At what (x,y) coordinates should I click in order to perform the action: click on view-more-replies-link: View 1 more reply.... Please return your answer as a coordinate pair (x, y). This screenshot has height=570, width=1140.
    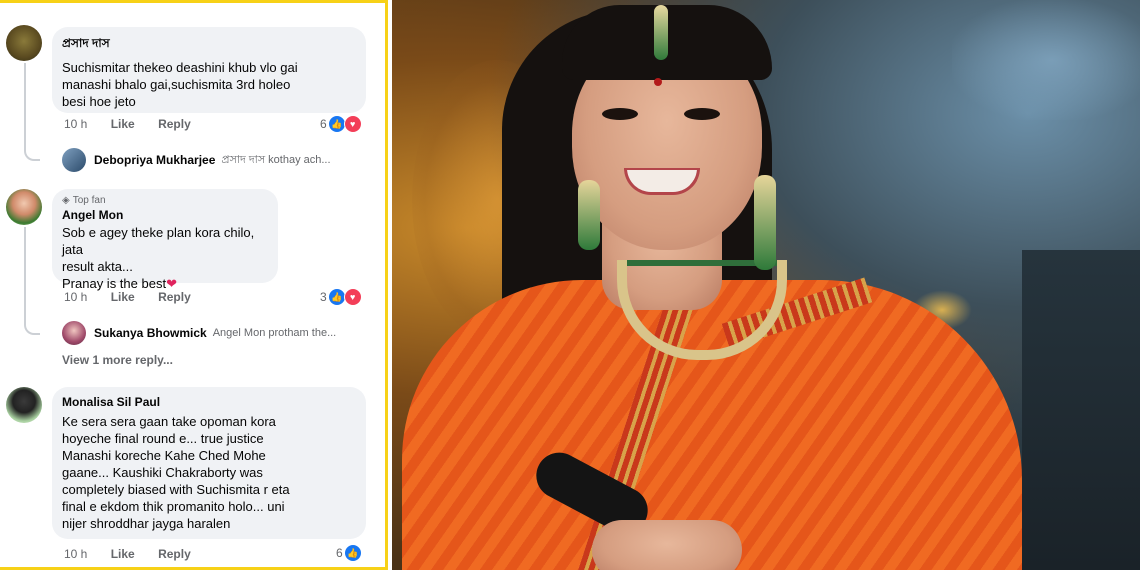
    Looking at the image, I should click on (117, 360).